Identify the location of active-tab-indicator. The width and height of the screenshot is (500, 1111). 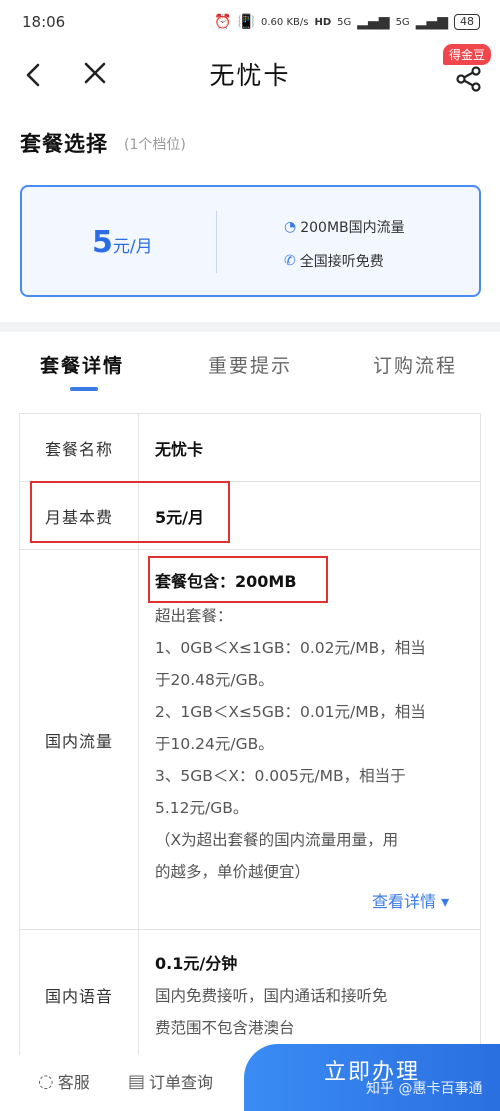
(84, 389).